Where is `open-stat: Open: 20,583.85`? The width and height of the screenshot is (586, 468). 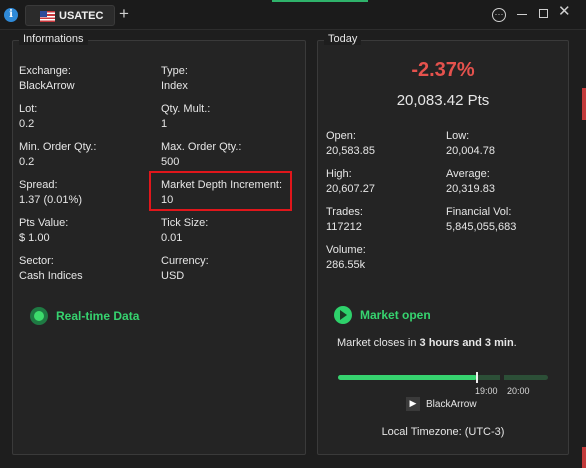
open-stat: Open: 20,583.85 is located at coordinates (396, 144).